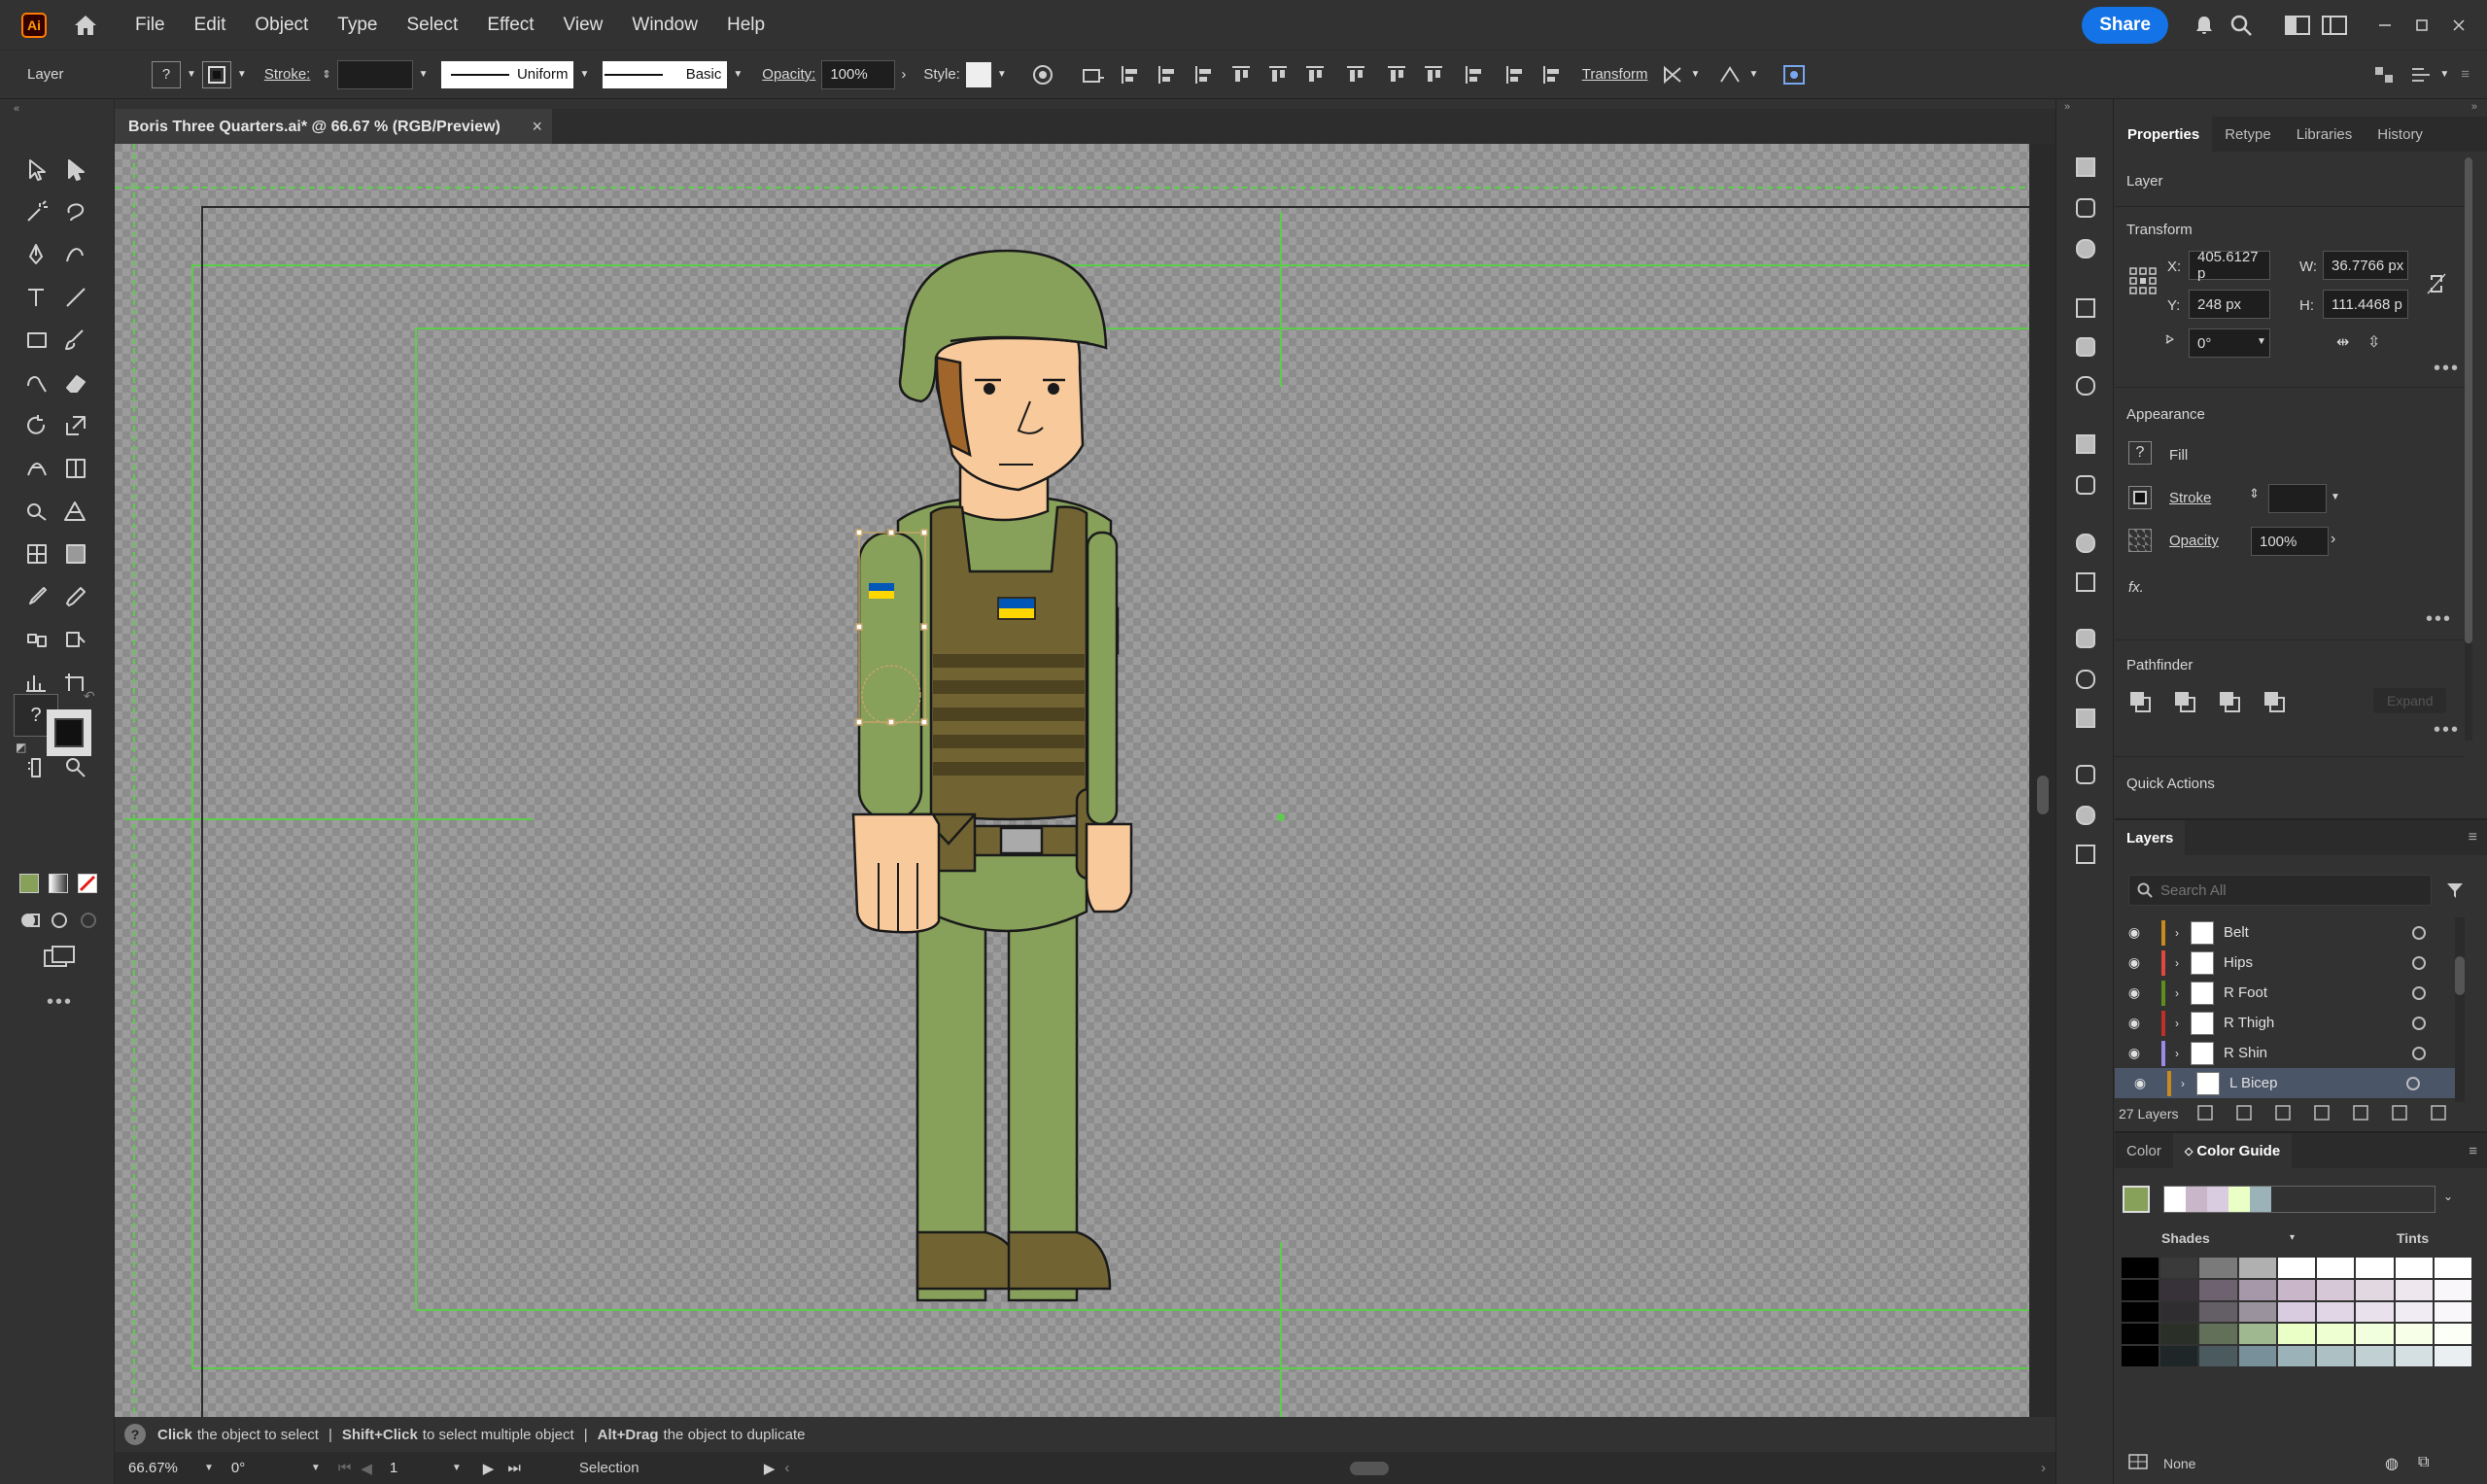 This screenshot has height=1484, width=2487. What do you see at coordinates (210, 25) in the screenshot?
I see `menu-edit: Edit` at bounding box center [210, 25].